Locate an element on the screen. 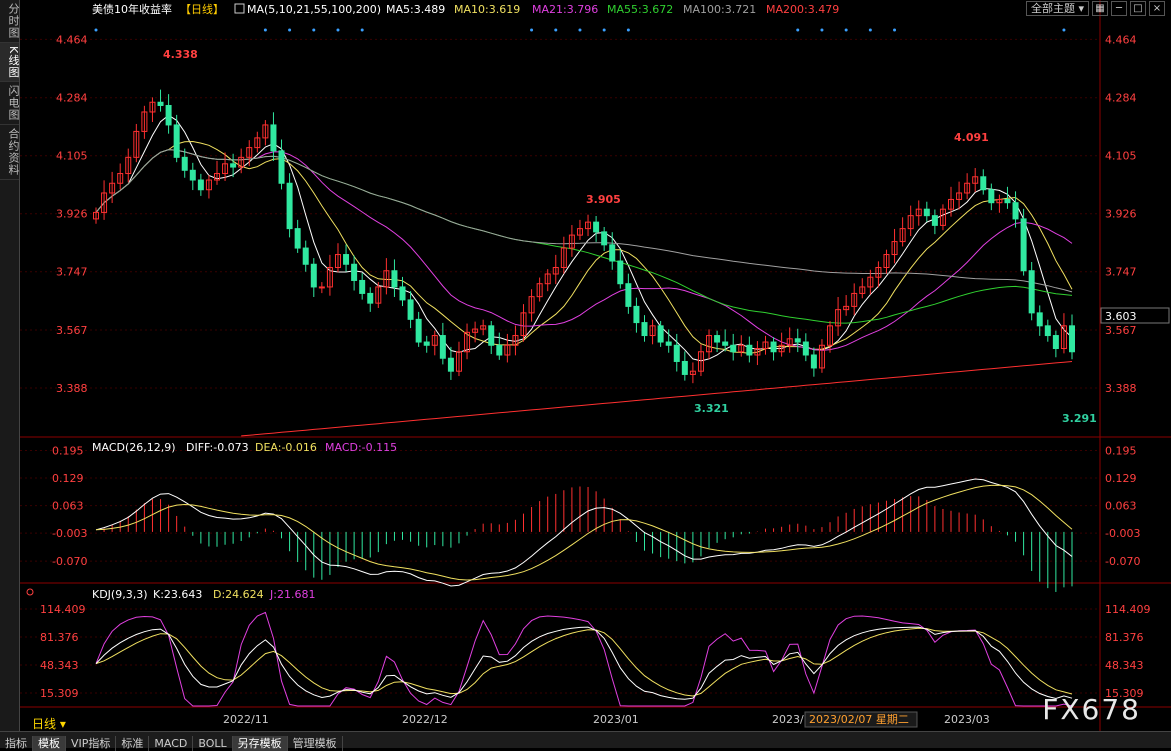 Image resolution: width=1171 pixels, height=751 pixels. kdj-k: K:23.643 is located at coordinates (177, 594).